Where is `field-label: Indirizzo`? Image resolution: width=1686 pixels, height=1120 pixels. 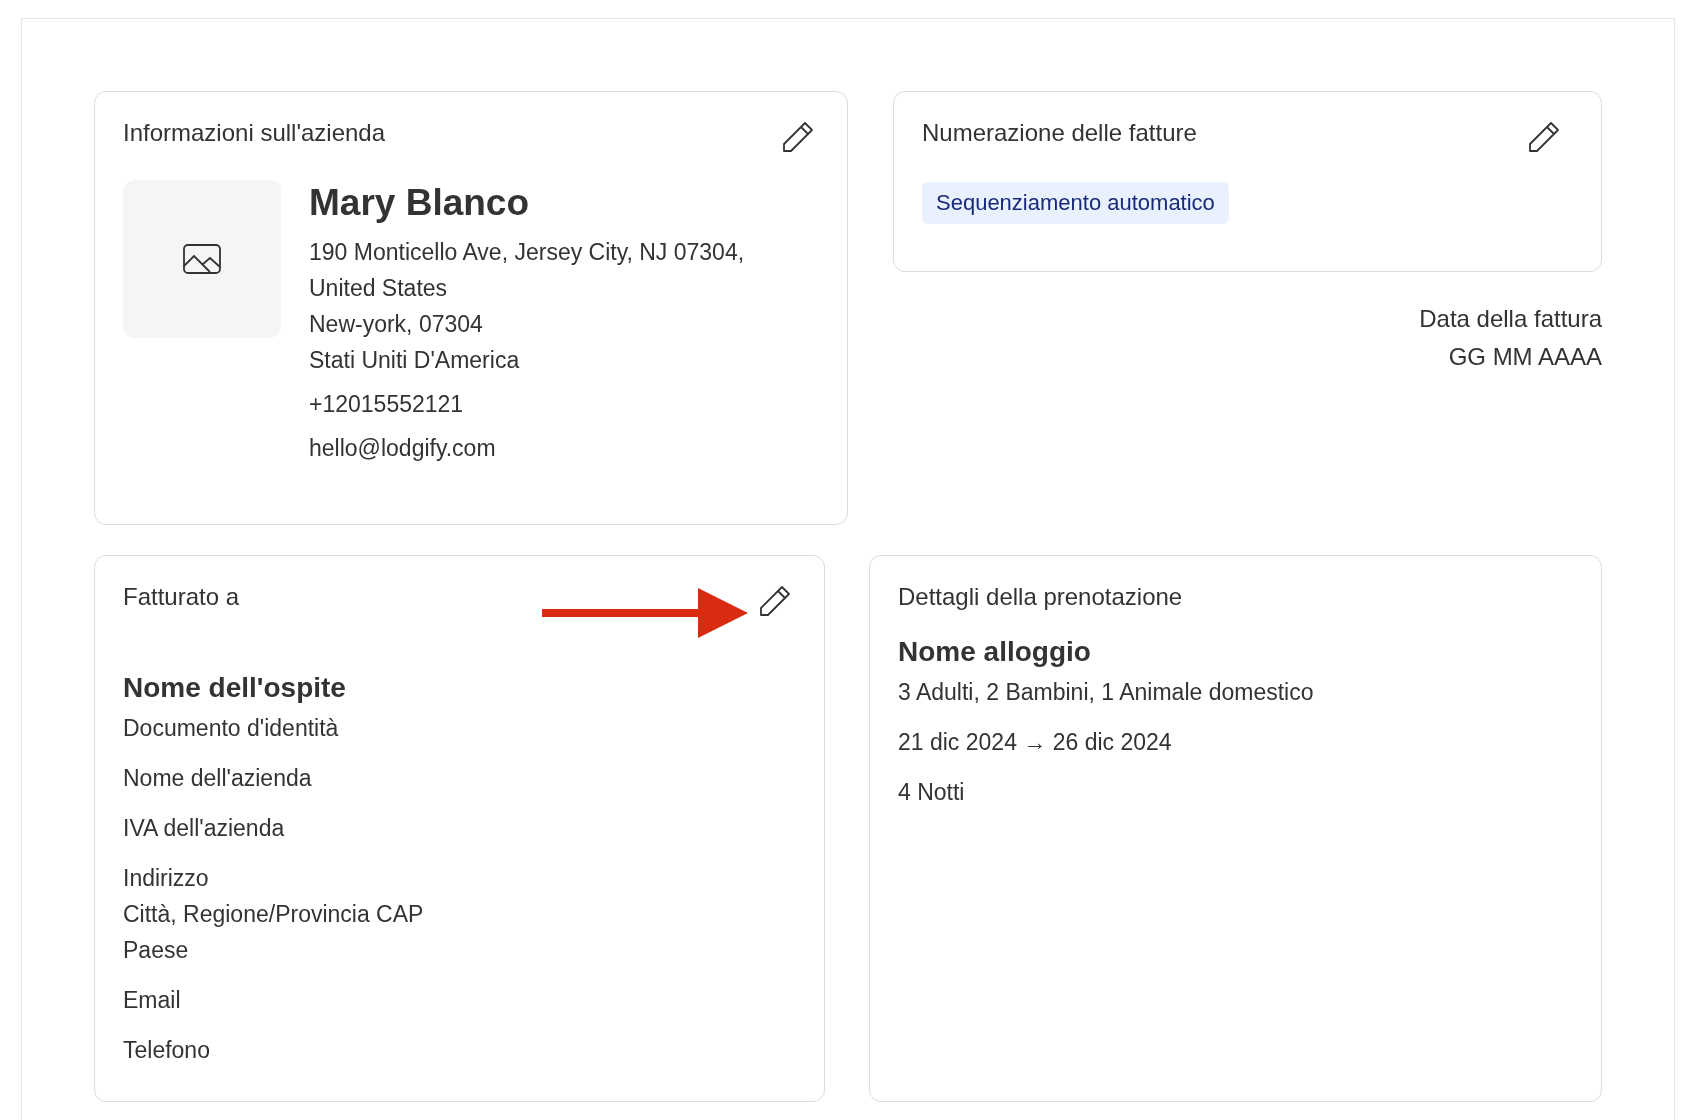
field-label: Indirizzo is located at coordinates (166, 878).